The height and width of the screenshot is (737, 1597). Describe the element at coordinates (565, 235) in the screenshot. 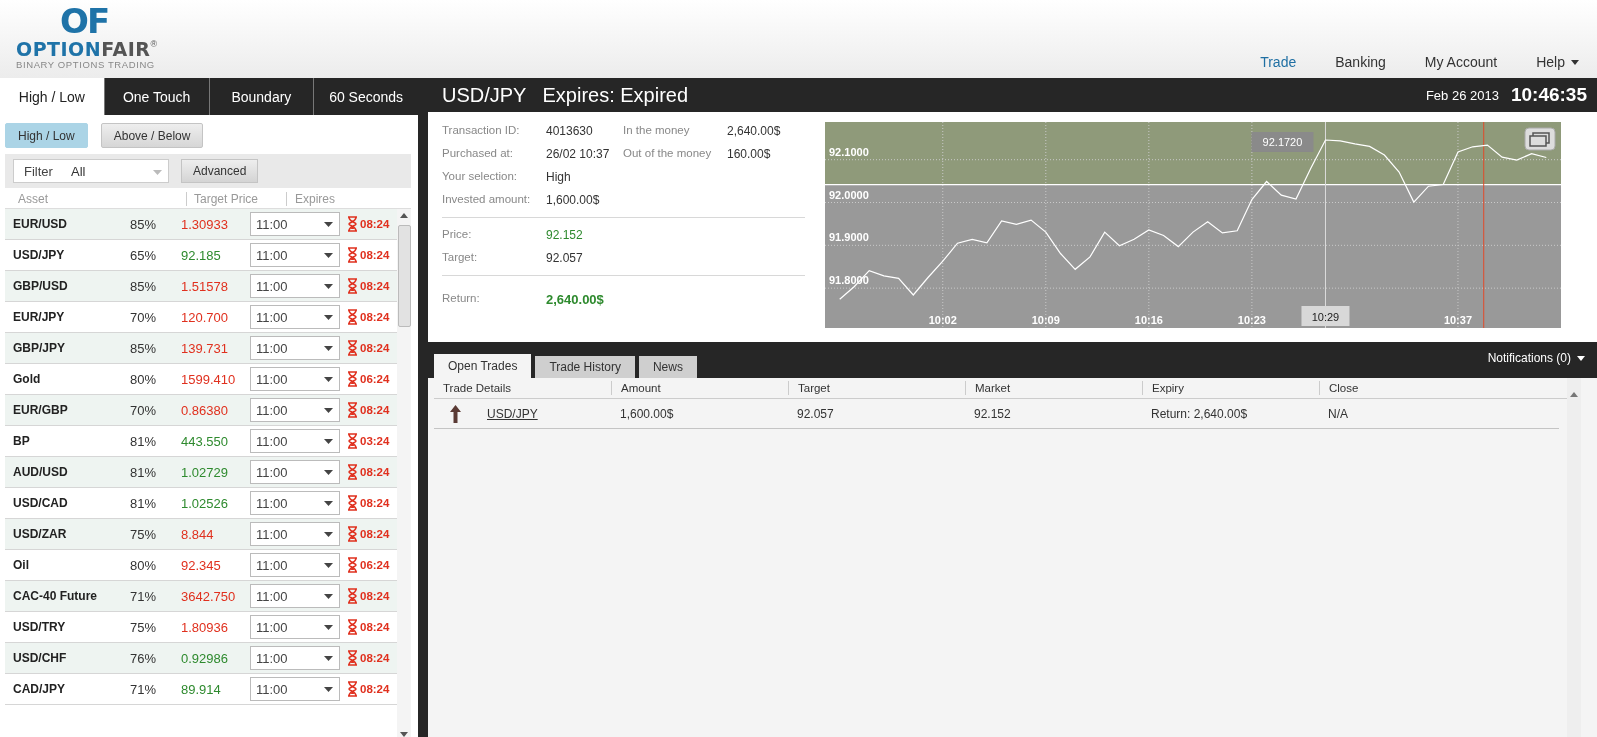

I see `field-value: 92.152` at that location.